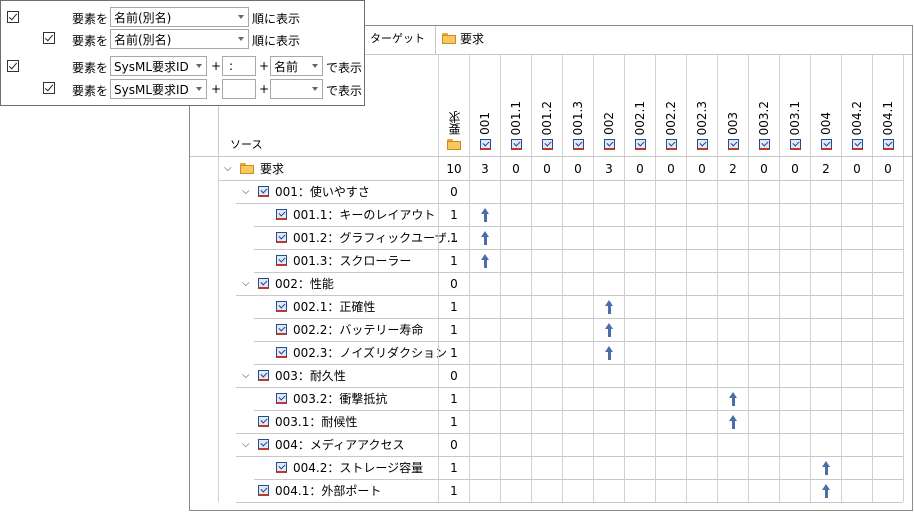  Describe the element at coordinates (179, 39) in the screenshot. I see `sort-select-2: 名前(別名)` at that location.